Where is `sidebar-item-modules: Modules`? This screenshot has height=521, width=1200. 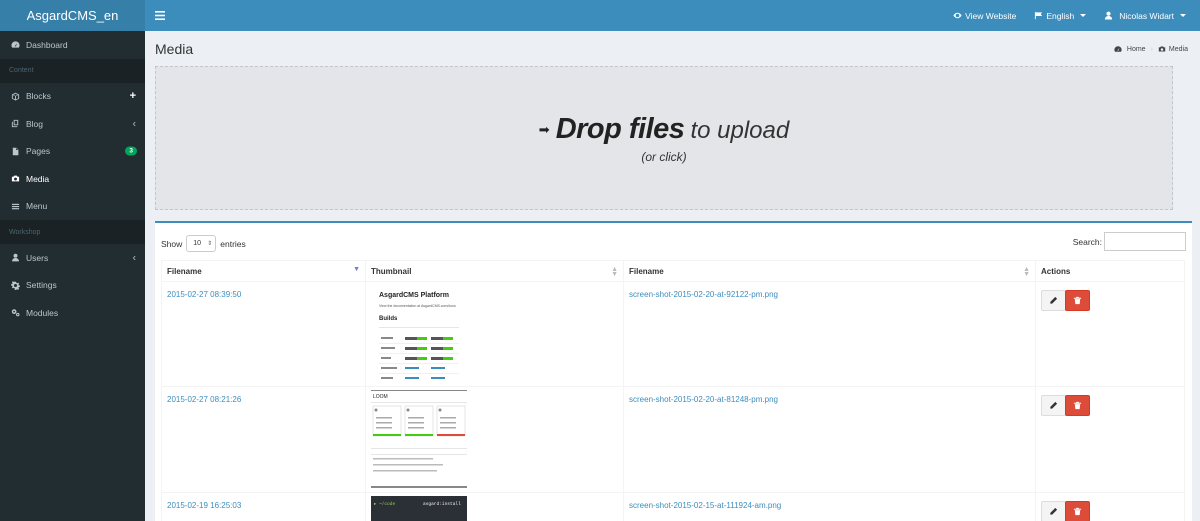 sidebar-item-modules: Modules is located at coordinates (72, 313).